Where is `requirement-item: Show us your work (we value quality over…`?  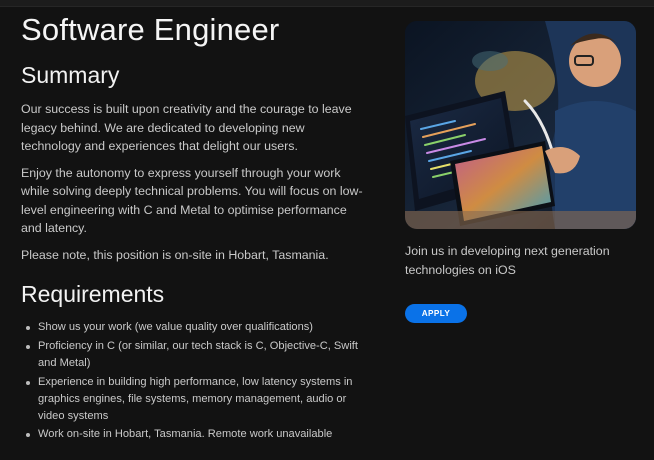 requirement-item: Show us your work (we value quality over… is located at coordinates (196, 327).